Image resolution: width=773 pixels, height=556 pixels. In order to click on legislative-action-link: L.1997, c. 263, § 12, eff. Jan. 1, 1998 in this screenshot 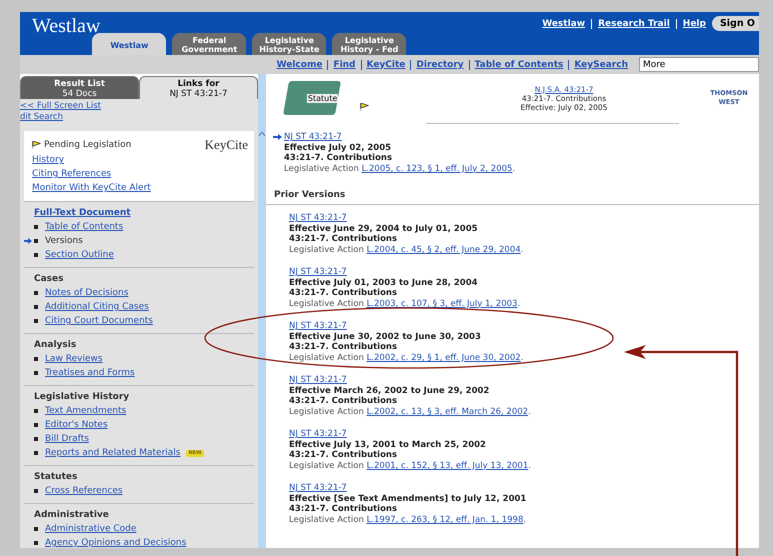, I will do `click(445, 519)`.